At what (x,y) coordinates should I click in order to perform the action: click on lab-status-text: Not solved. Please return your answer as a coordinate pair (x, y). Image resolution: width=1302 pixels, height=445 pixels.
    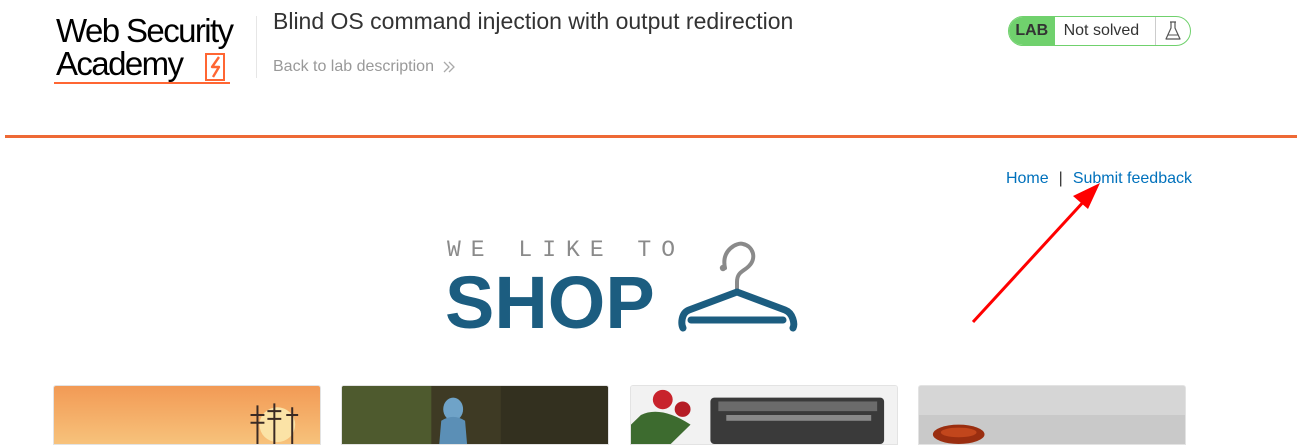
    Looking at the image, I should click on (1101, 30).